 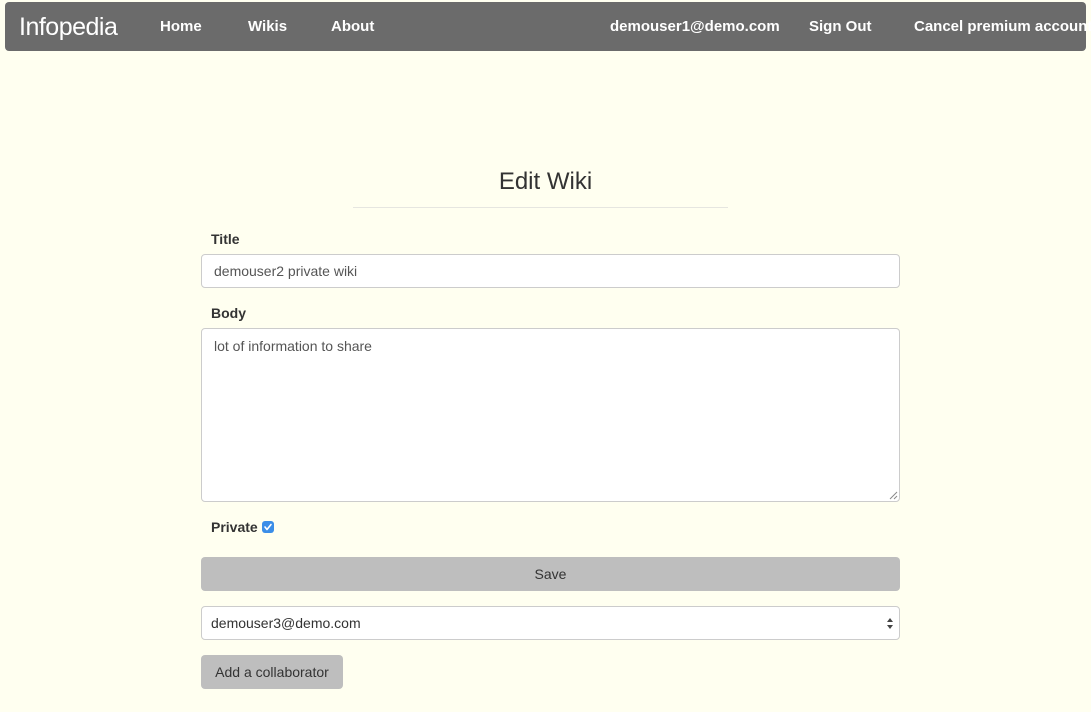 What do you see at coordinates (68, 27) in the screenshot?
I see `brand-logo-link: Infopedia` at bounding box center [68, 27].